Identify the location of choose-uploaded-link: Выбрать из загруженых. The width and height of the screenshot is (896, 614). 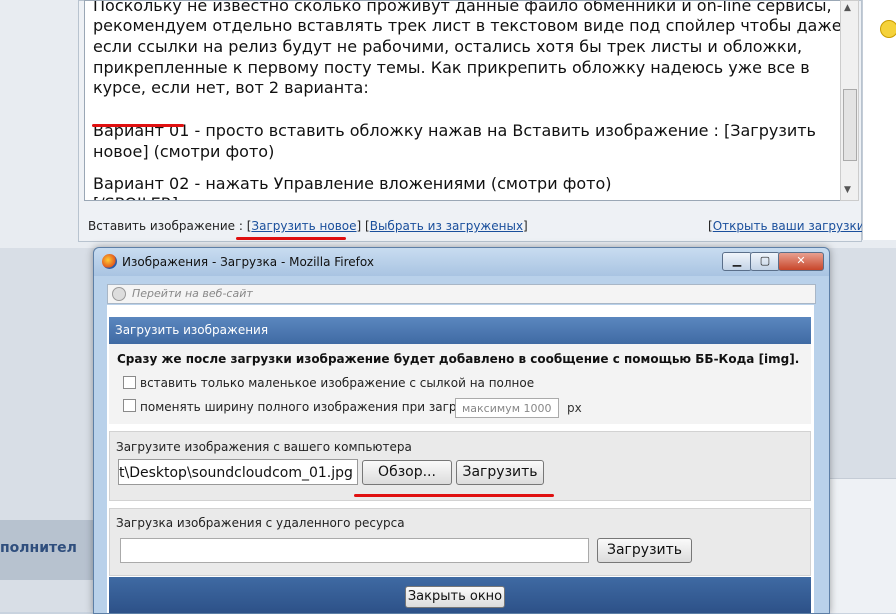
(446, 226).